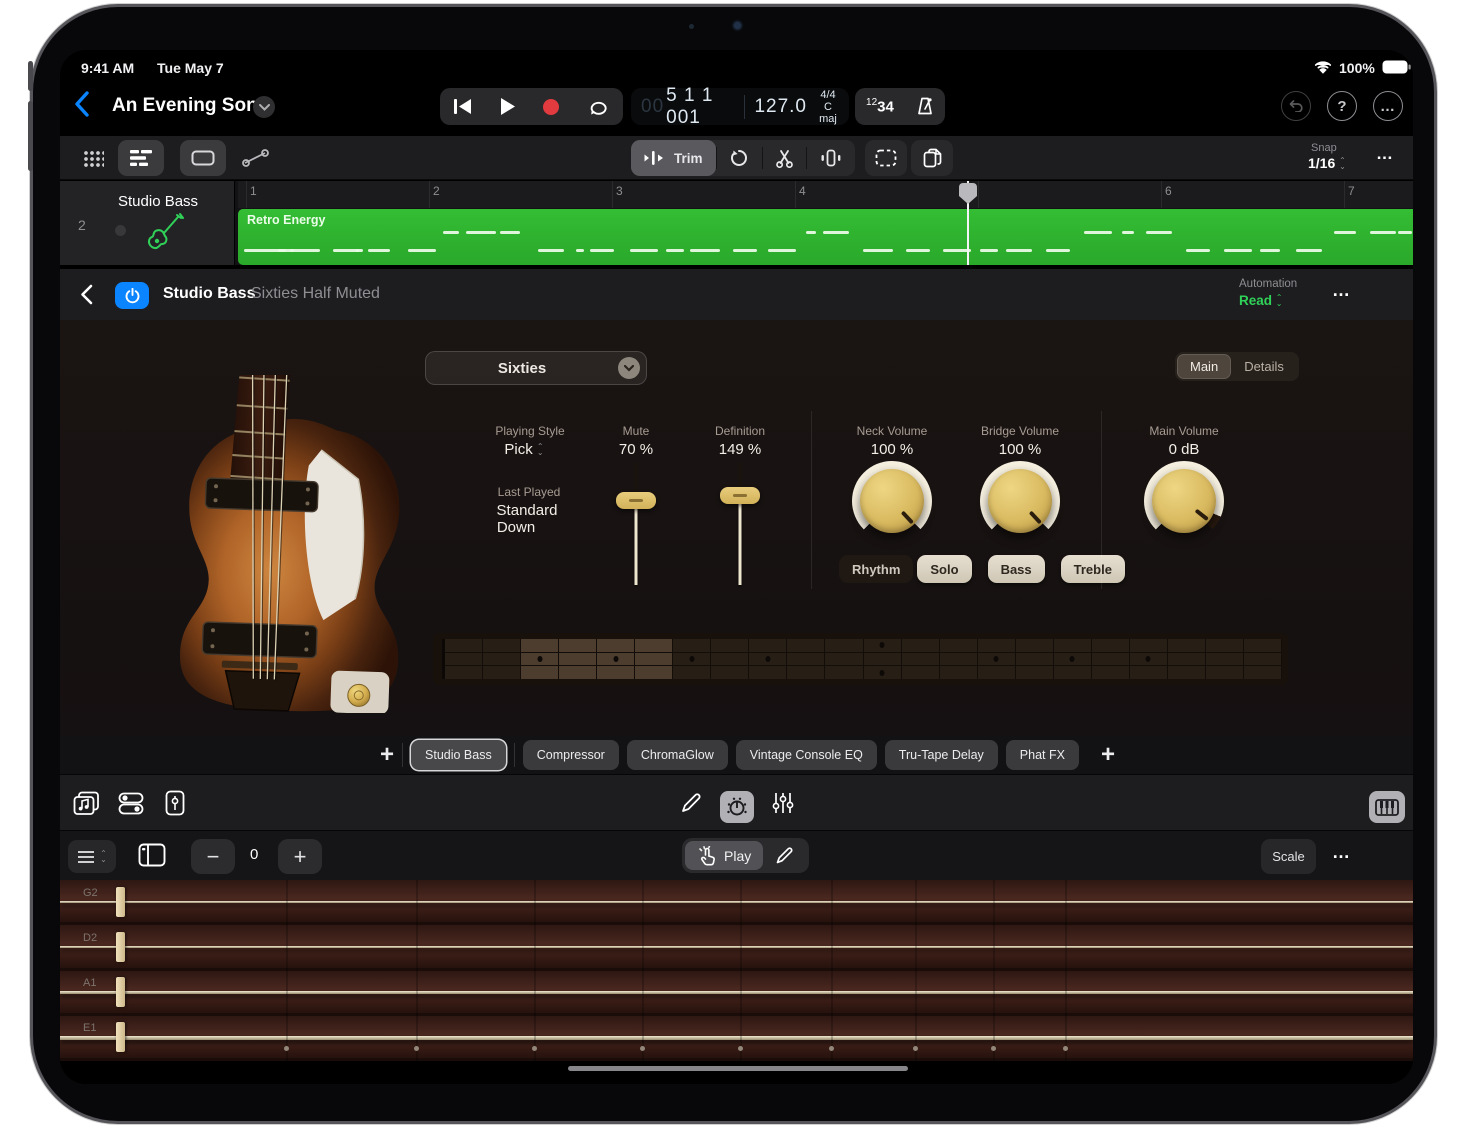 The height and width of the screenshot is (1130, 1466). Describe the element at coordinates (598, 106) in the screenshot. I see `cycle-button` at that location.